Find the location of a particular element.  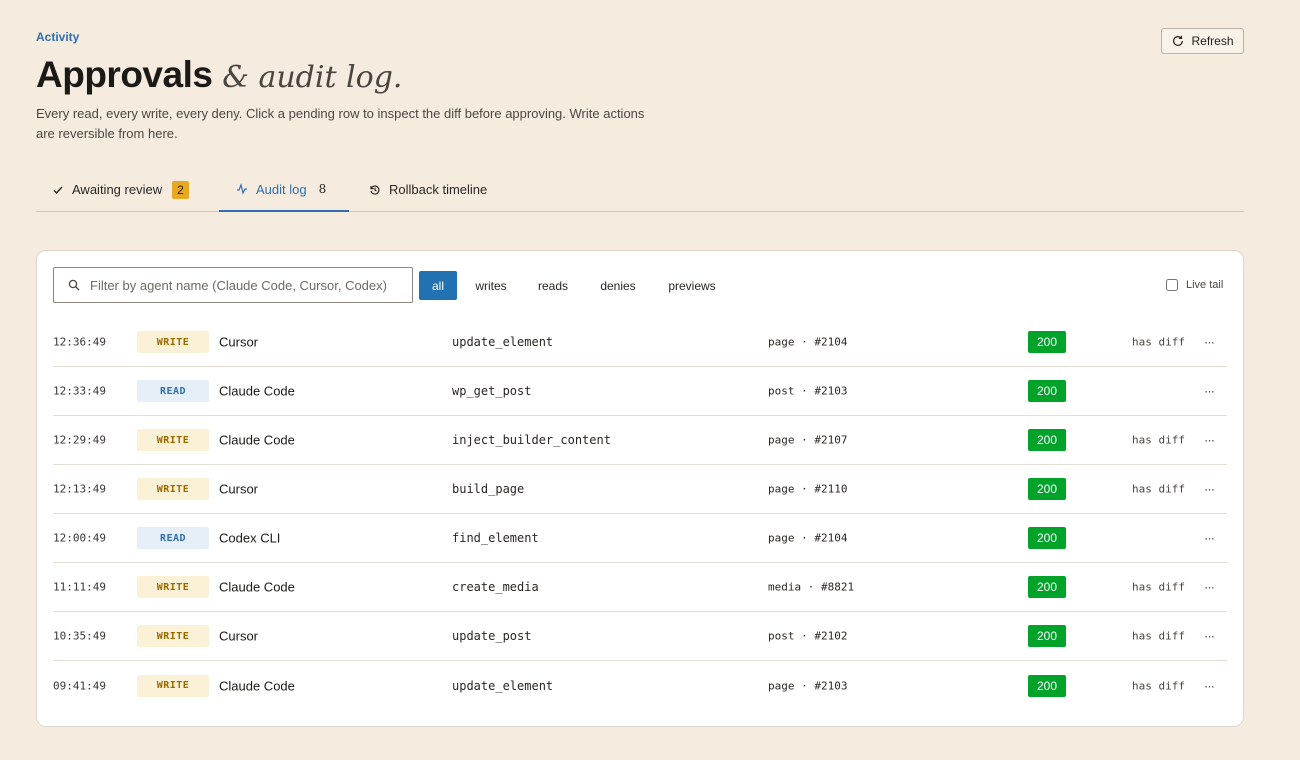

pending-count-badge: 2 is located at coordinates (180, 189).